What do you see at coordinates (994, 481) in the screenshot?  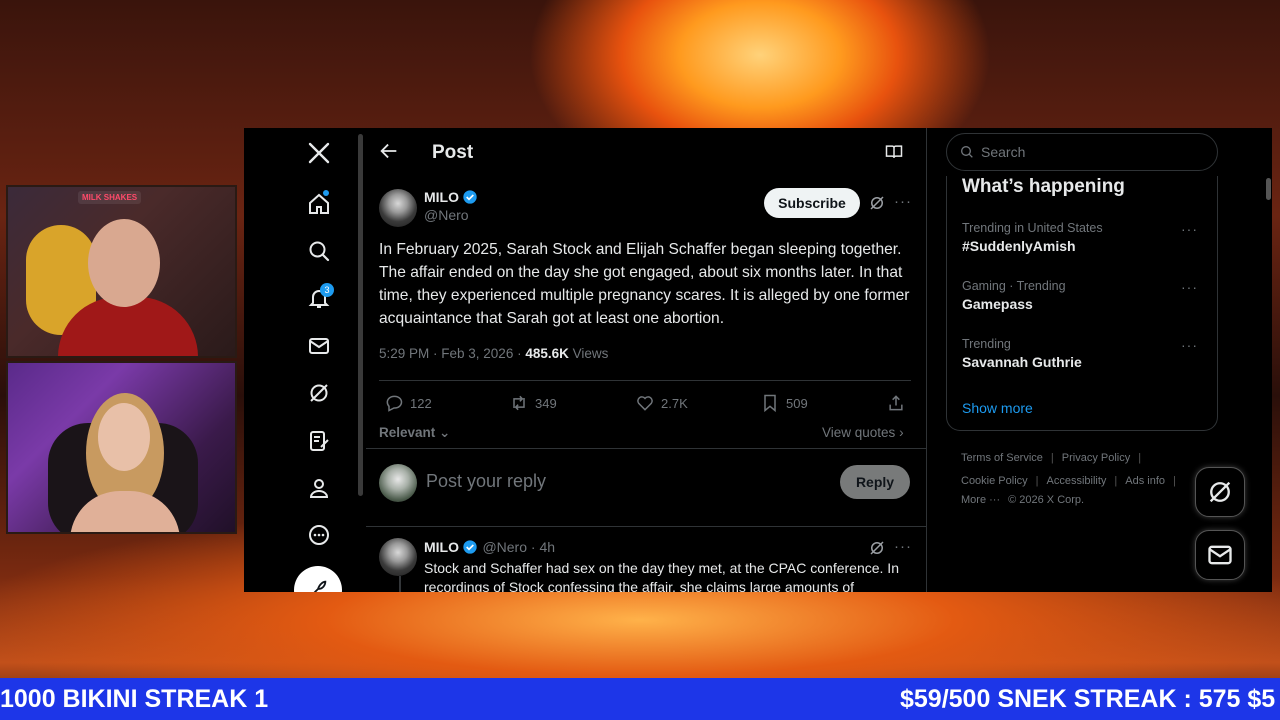 I see `cookie-link: Cookie Policy` at bounding box center [994, 481].